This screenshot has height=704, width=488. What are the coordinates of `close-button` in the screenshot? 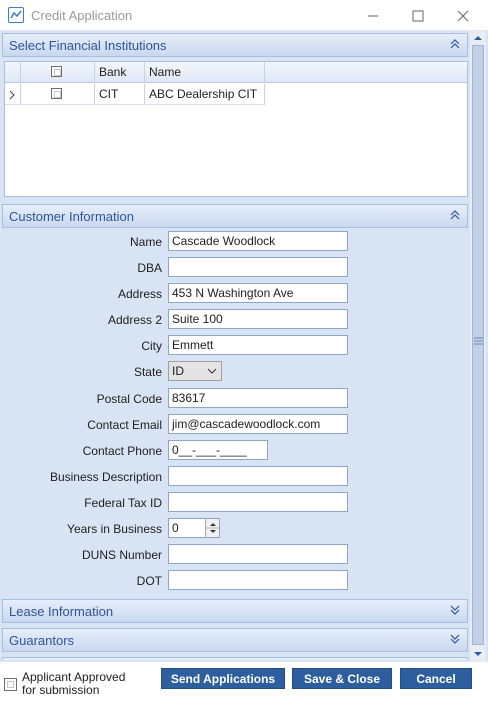 It's located at (463, 15).